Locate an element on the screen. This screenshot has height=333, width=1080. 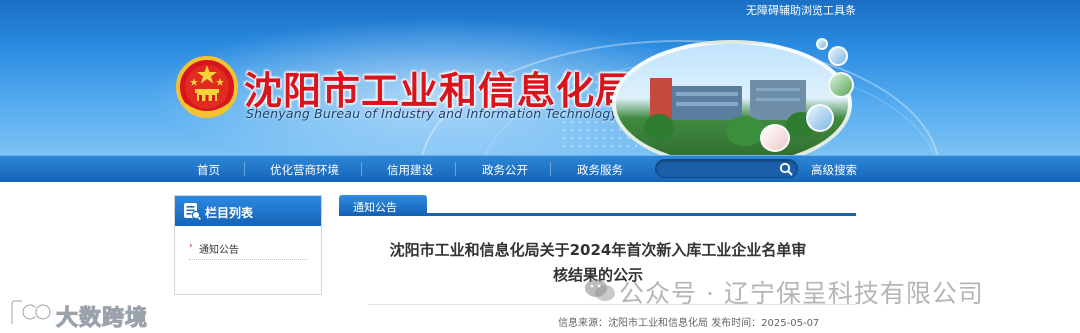
nav-item-government-affairs: 政务公开 is located at coordinates (505, 170).